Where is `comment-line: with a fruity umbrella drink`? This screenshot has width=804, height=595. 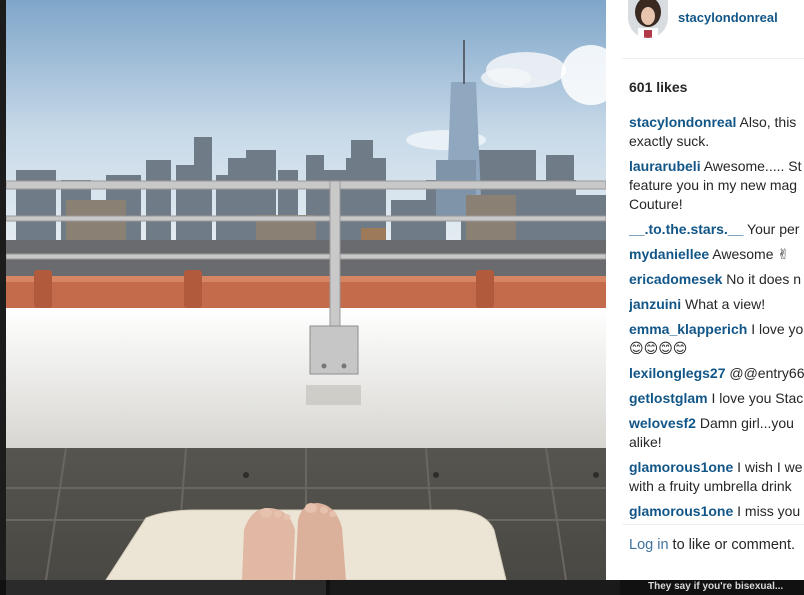
comment-line: with a fruity umbrella drink is located at coordinates (716, 486).